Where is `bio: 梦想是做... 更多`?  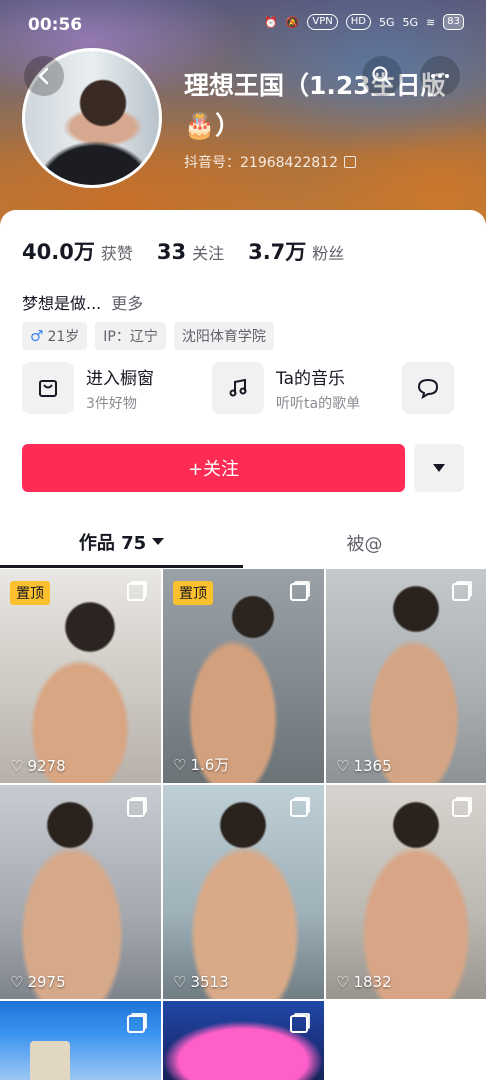
bio: 梦想是做... 更多 is located at coordinates (82, 302).